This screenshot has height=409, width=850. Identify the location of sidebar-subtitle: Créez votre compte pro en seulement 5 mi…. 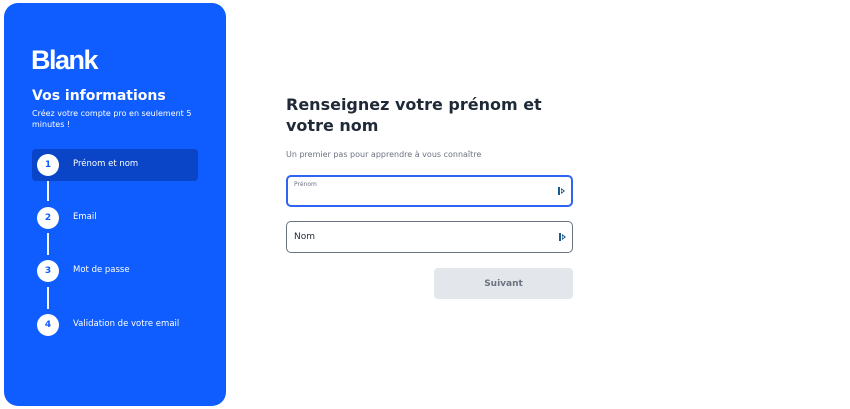
(112, 119).